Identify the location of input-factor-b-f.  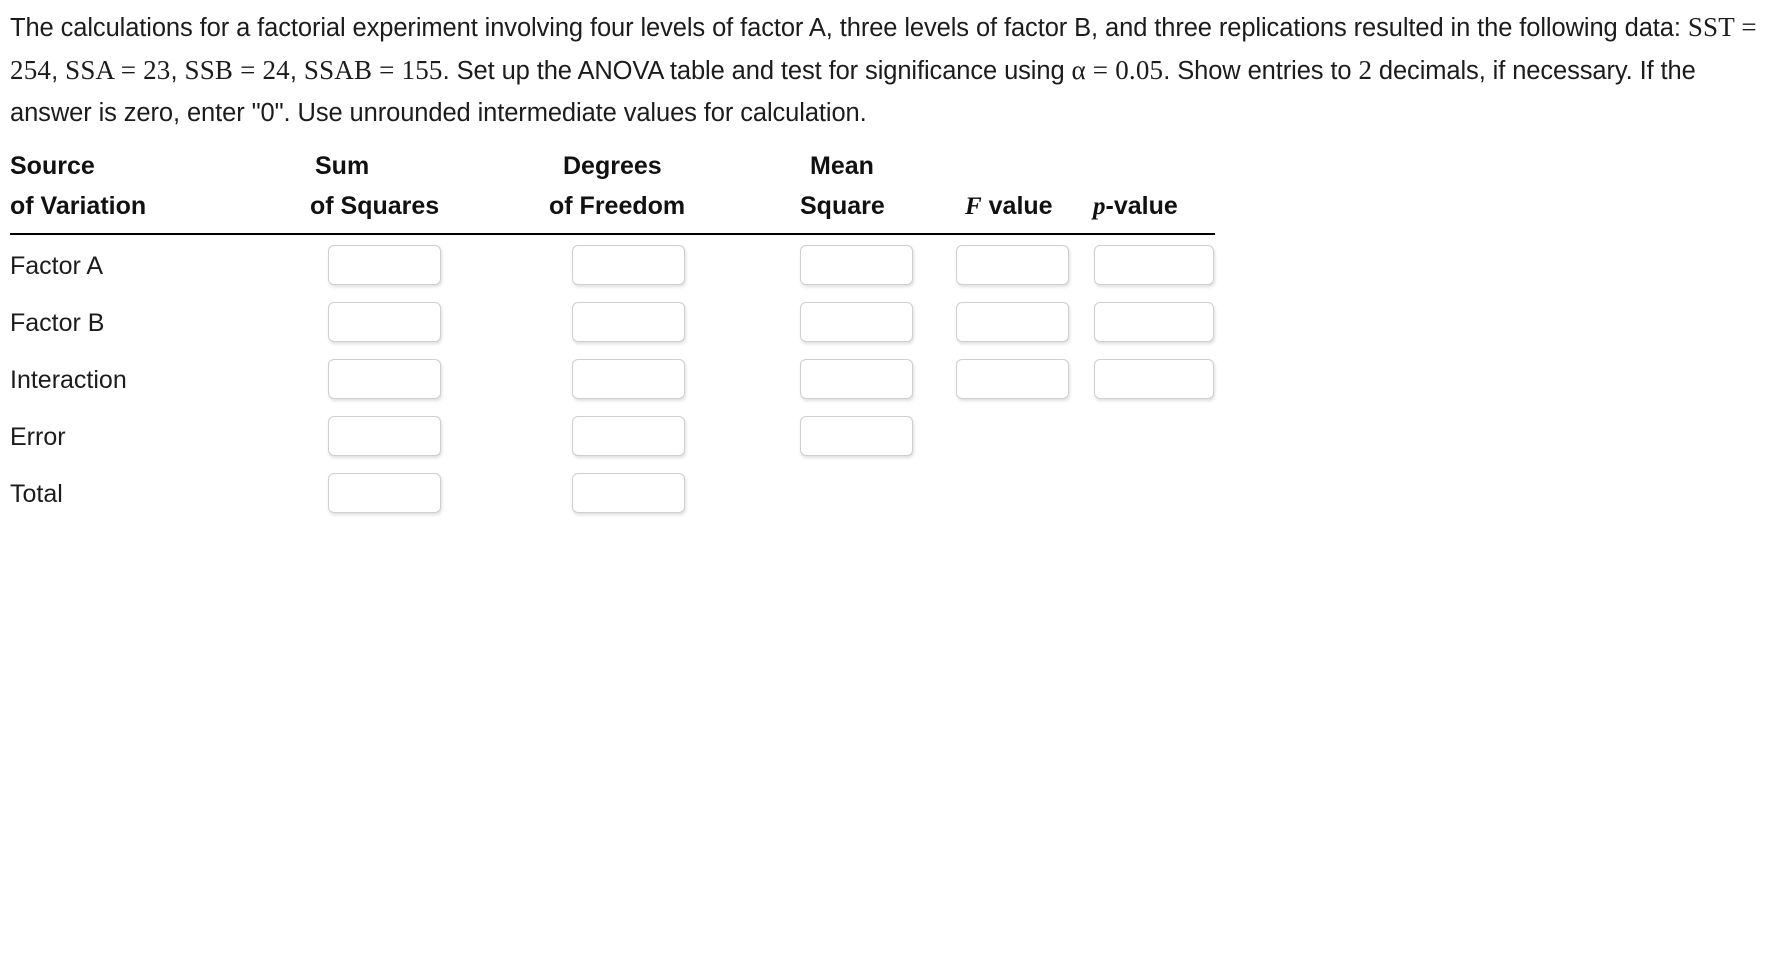
(1012, 322).